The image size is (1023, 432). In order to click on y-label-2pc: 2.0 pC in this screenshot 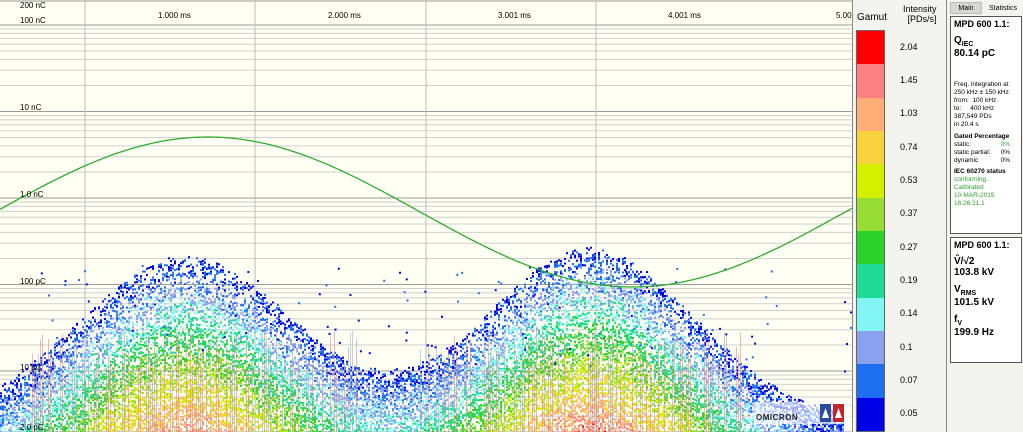, I will do `click(32, 427)`.